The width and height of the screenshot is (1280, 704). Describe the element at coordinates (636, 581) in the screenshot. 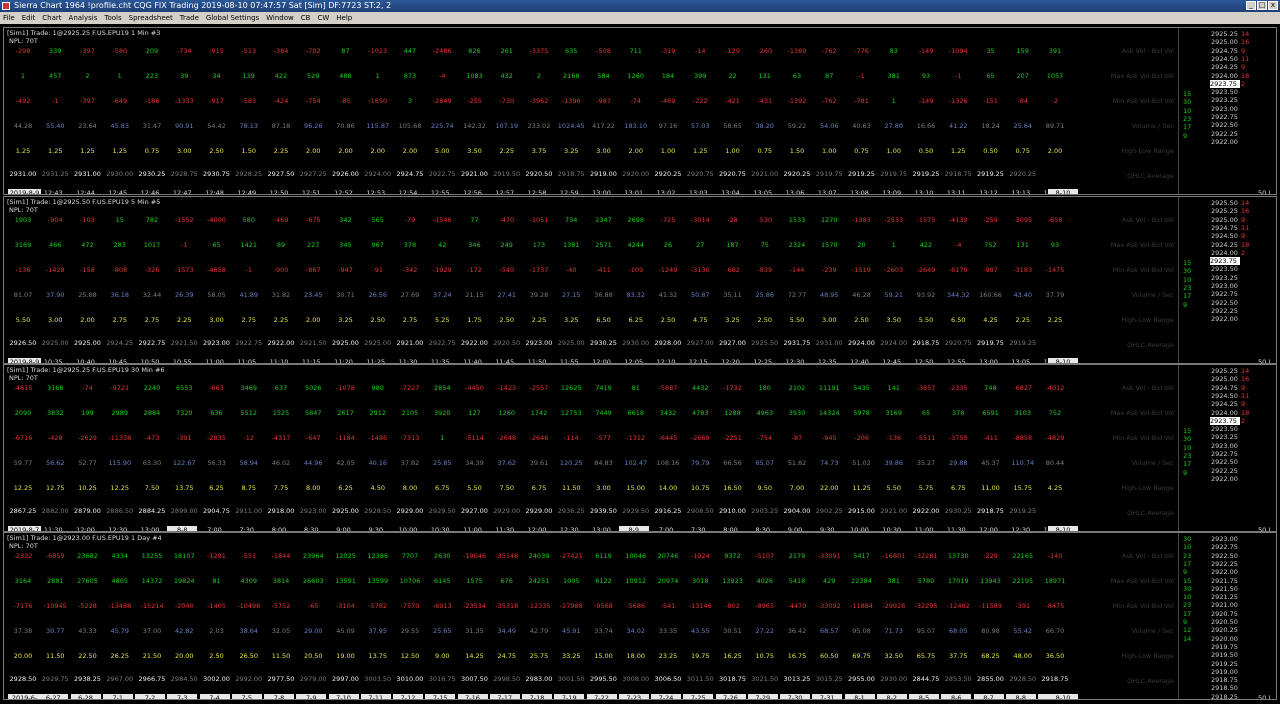

I see `grid-cell: 10912` at that location.